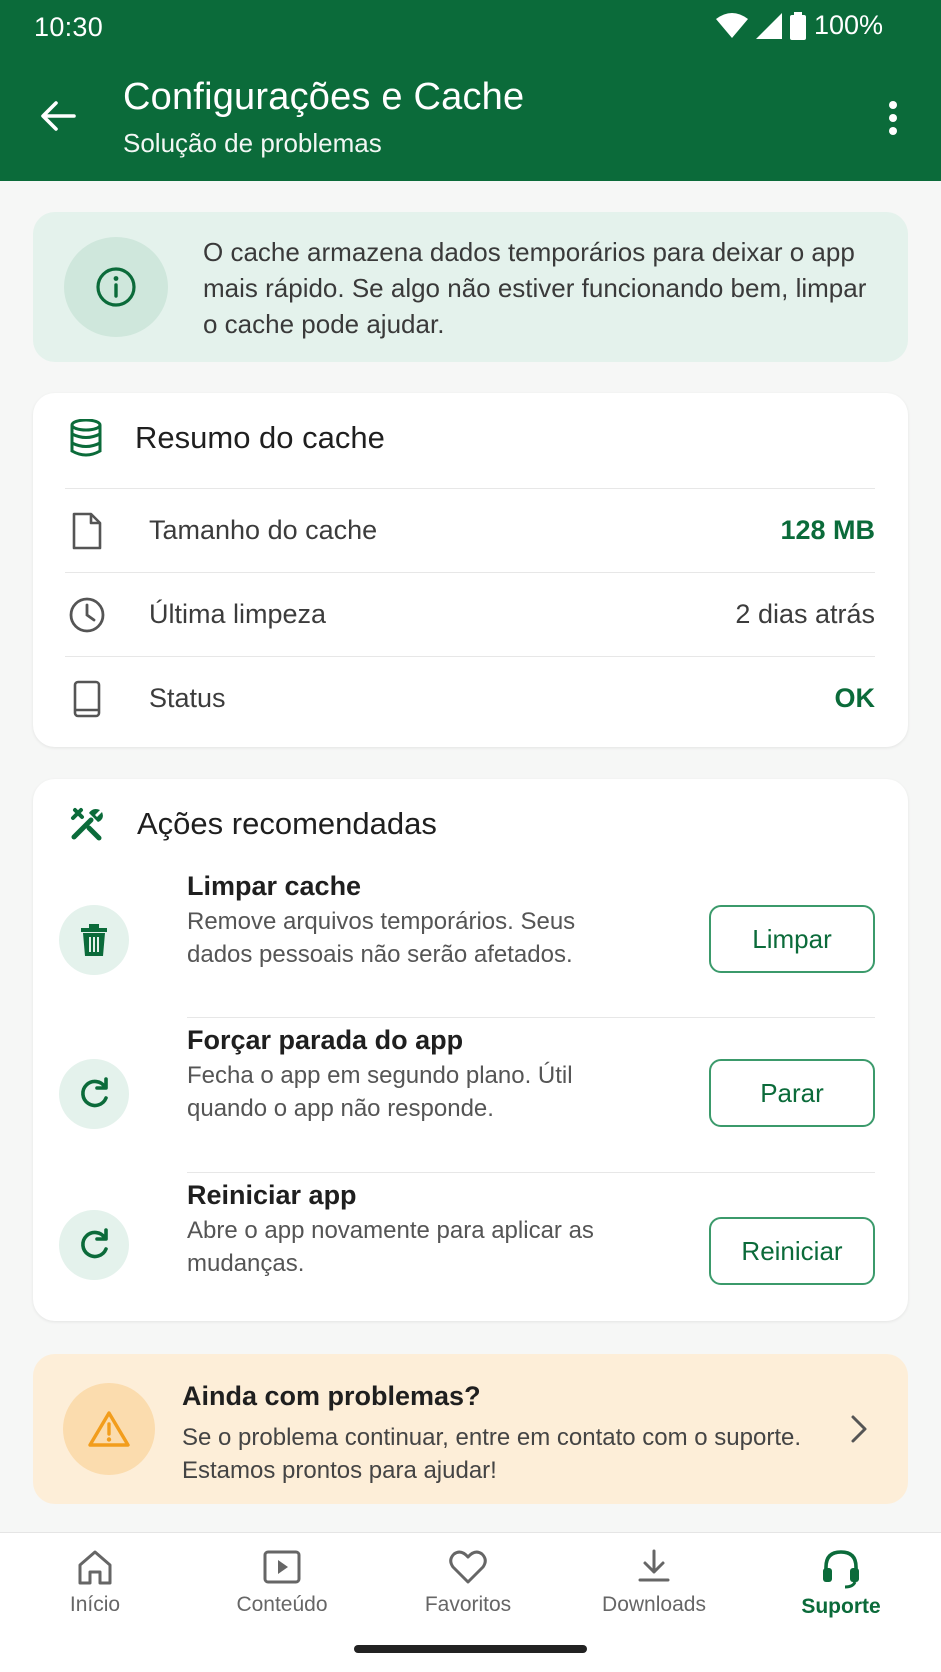  Describe the element at coordinates (468, 1567) in the screenshot. I see `heart-icon` at that location.